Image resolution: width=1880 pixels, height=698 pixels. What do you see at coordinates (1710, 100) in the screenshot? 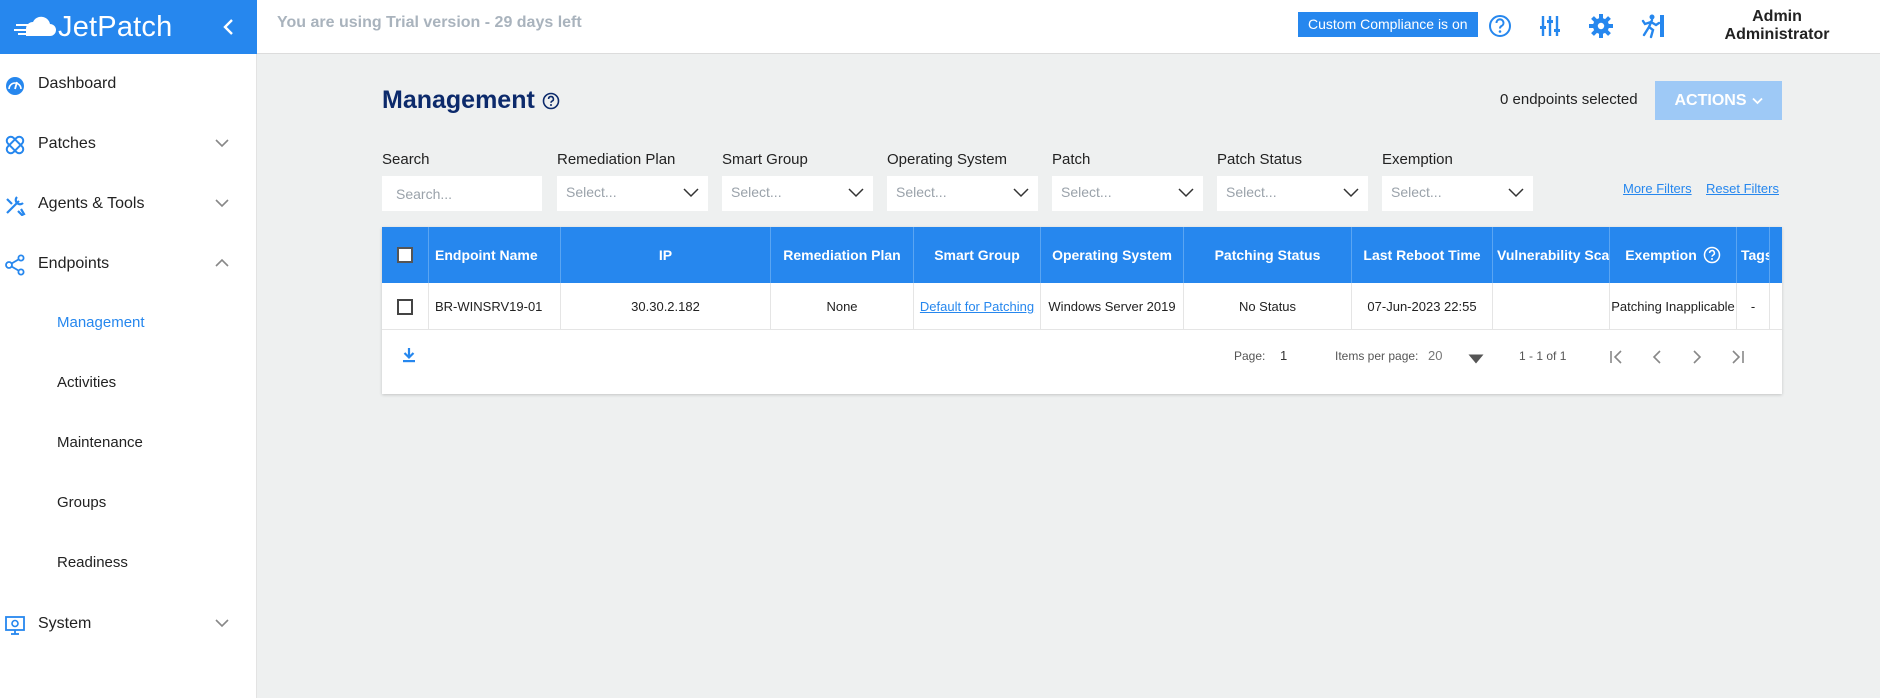
I see `actions-label: ACTIONS` at bounding box center [1710, 100].